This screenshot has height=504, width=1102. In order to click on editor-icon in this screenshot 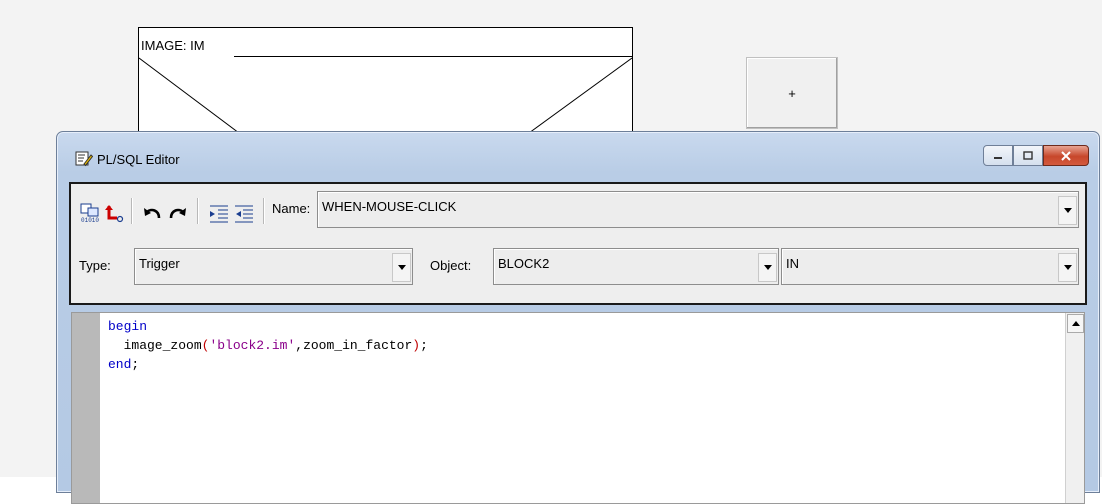, I will do `click(84, 159)`.